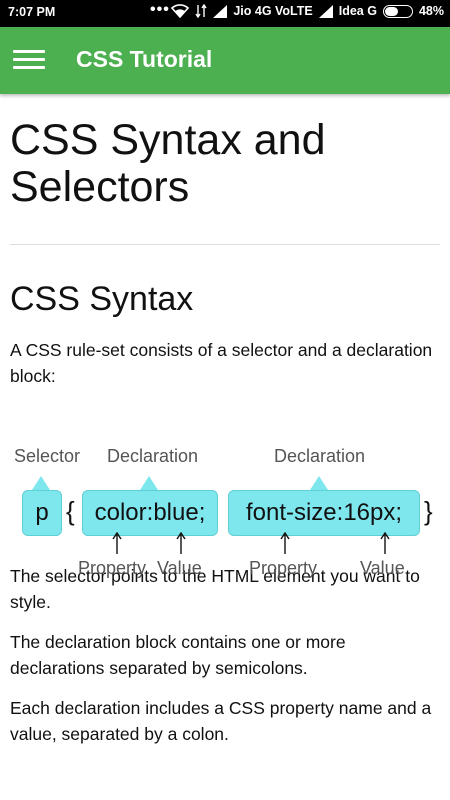  What do you see at coordinates (357, 11) in the screenshot?
I see `carrier2-label: Idea G` at bounding box center [357, 11].